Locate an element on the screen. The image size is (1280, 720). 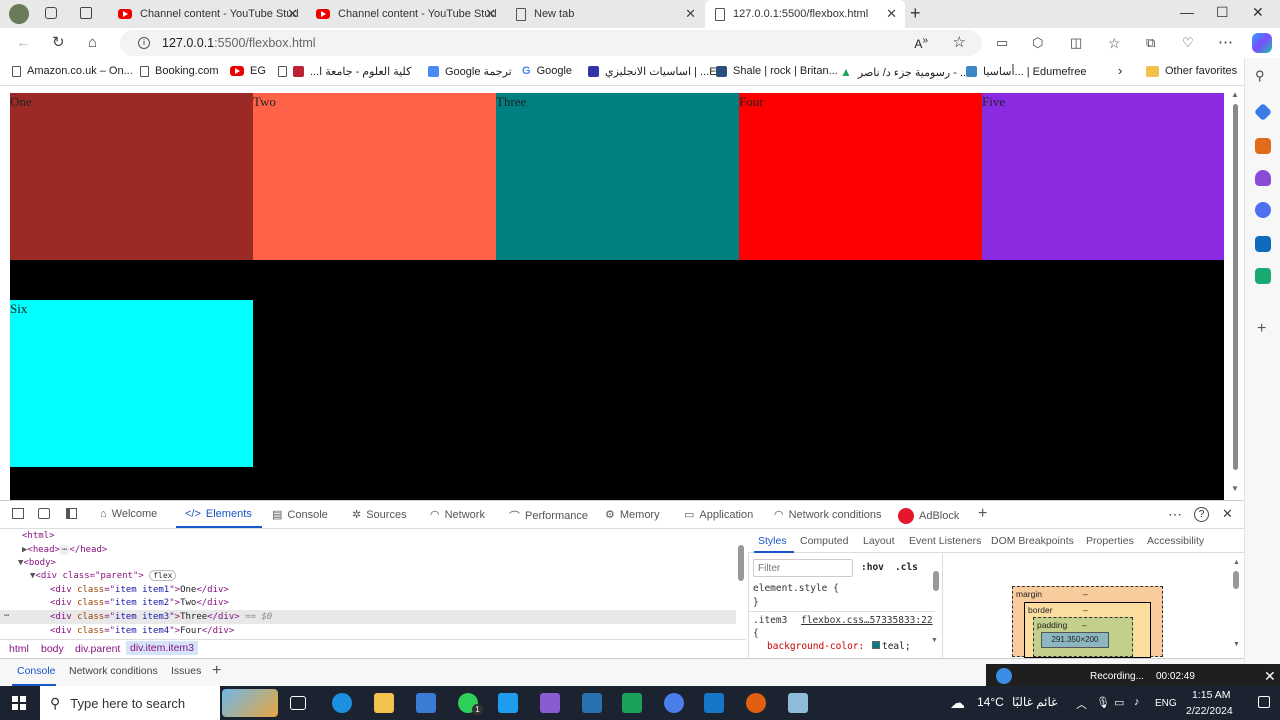
microsoft365-icon is located at coordinates (1263, 210).